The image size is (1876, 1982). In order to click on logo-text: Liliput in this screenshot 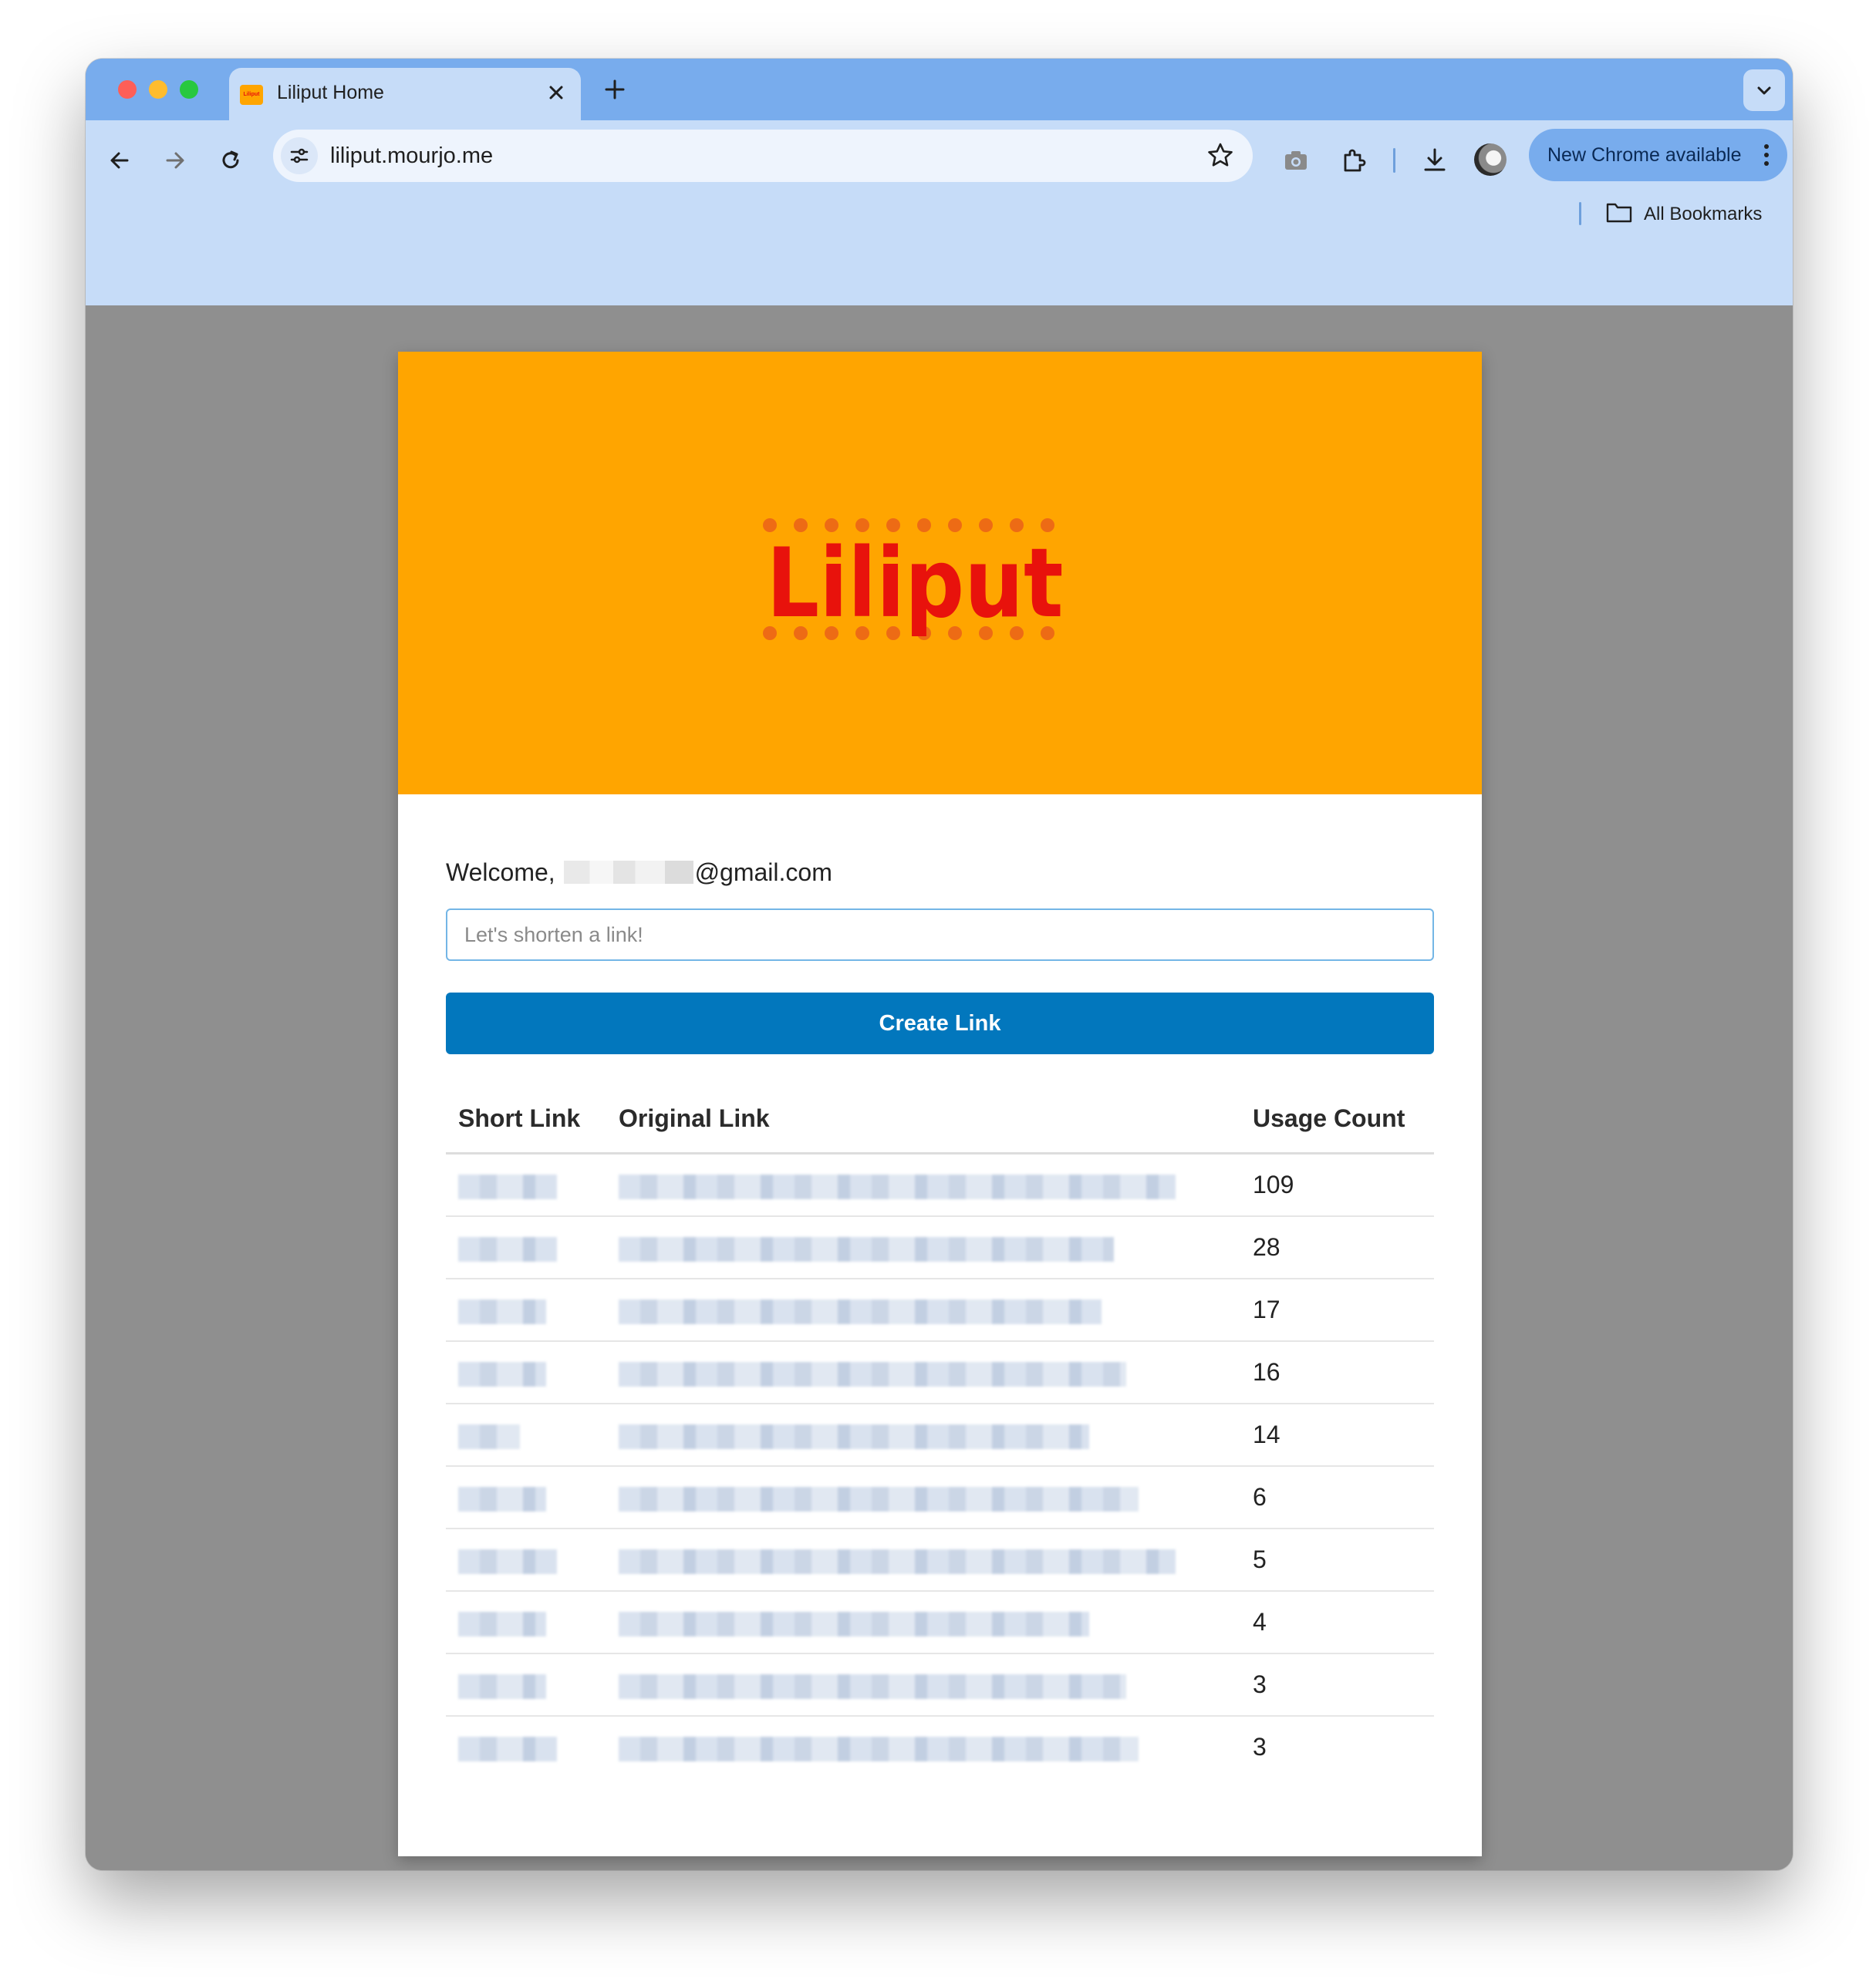, I will do `click(915, 583)`.